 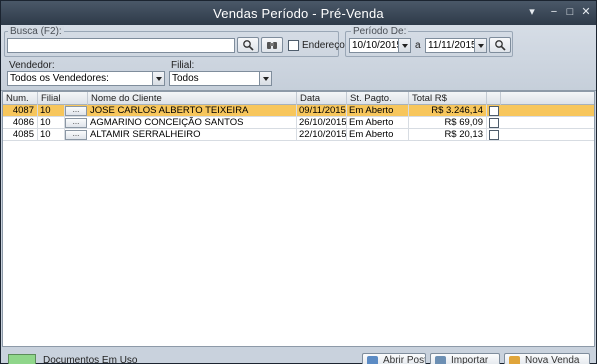 What do you see at coordinates (121, 45) in the screenshot?
I see `search-input` at bounding box center [121, 45].